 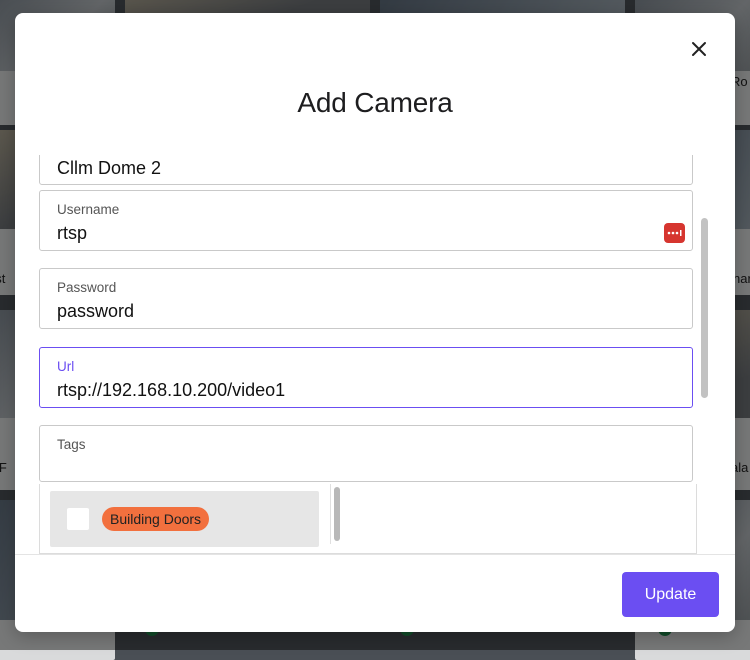 I want to click on modal-title: Add Camera, so click(x=375, y=102).